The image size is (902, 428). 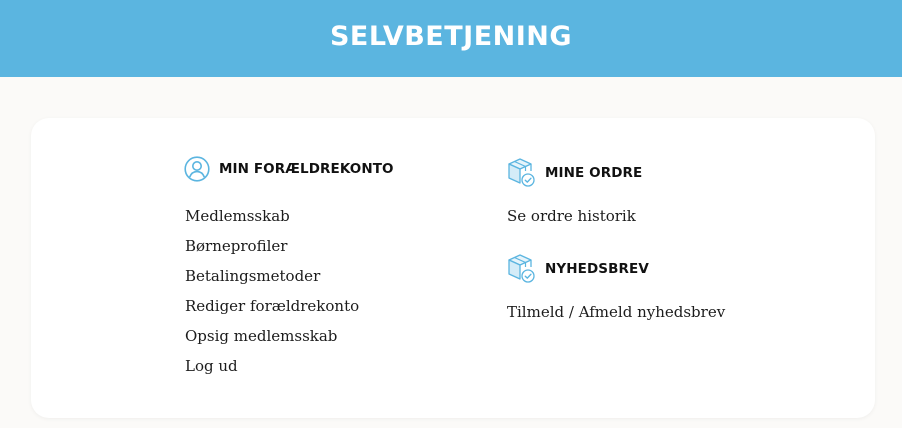 I want to click on newsletter-section-title: NYHEDSBREV, so click(x=597, y=269).